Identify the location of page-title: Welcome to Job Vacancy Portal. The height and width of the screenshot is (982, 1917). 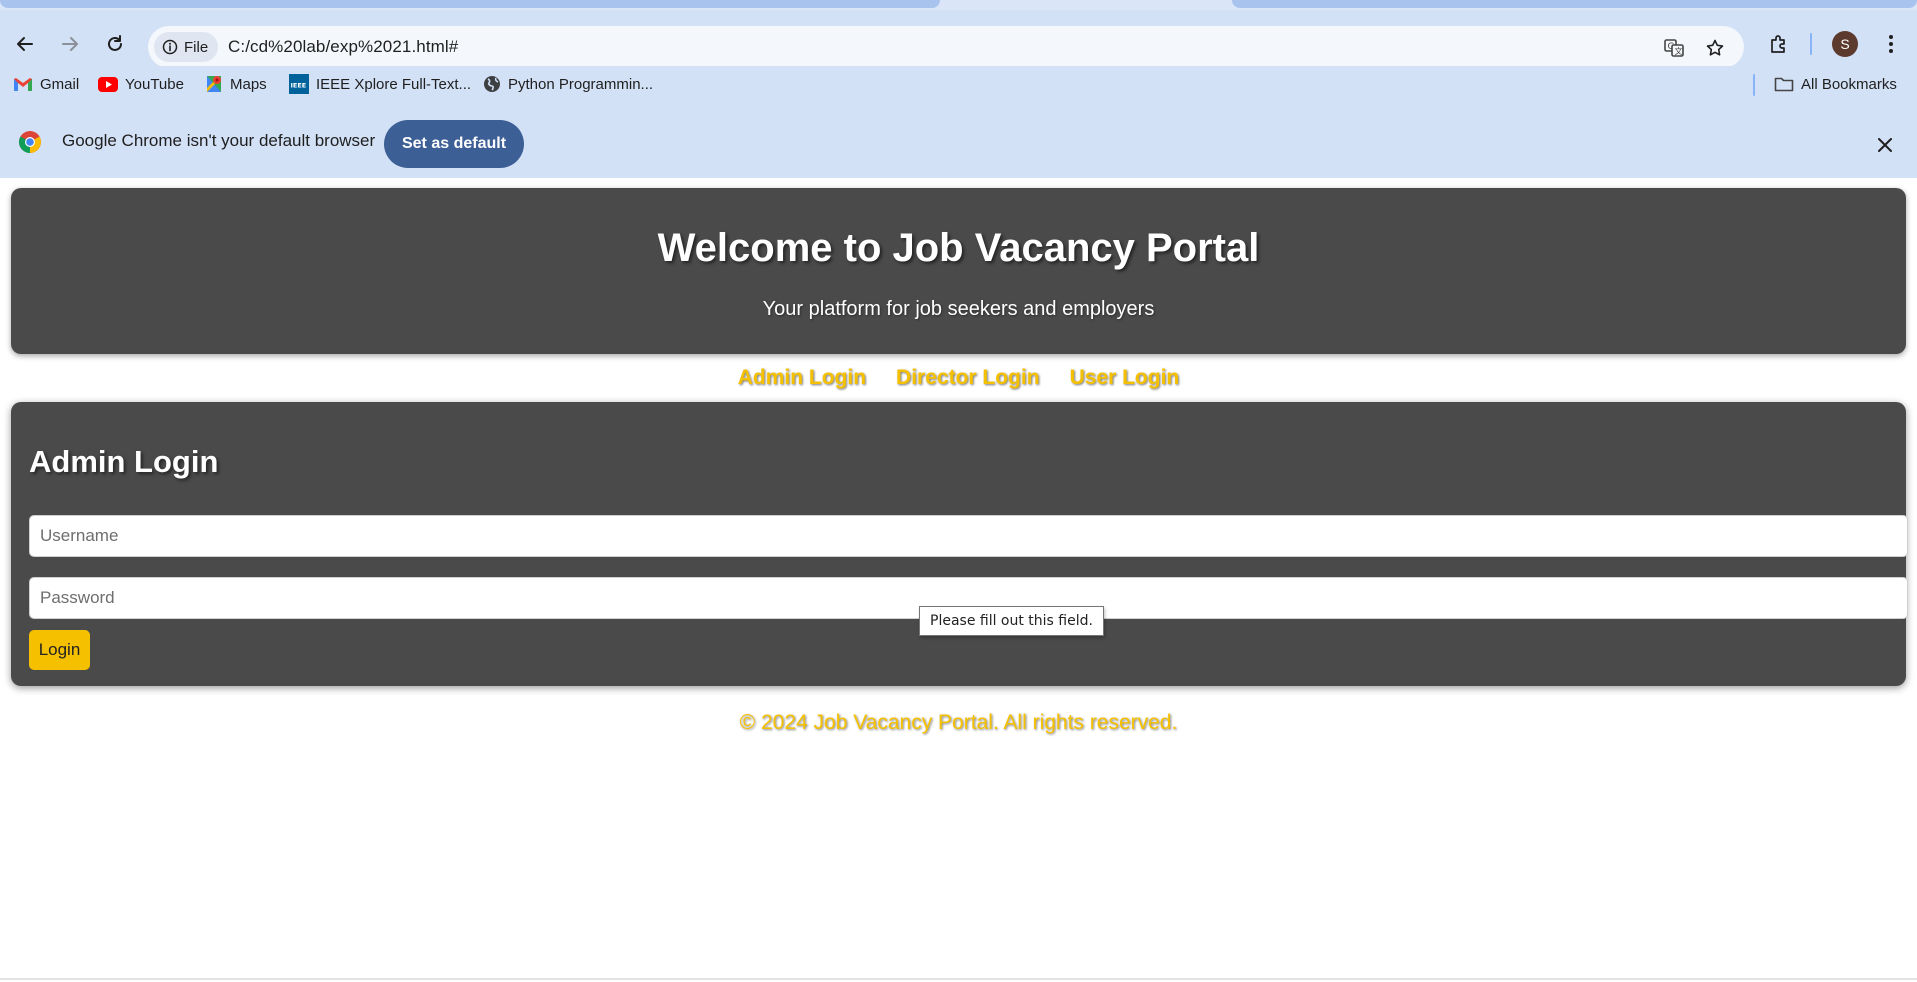
(958, 248).